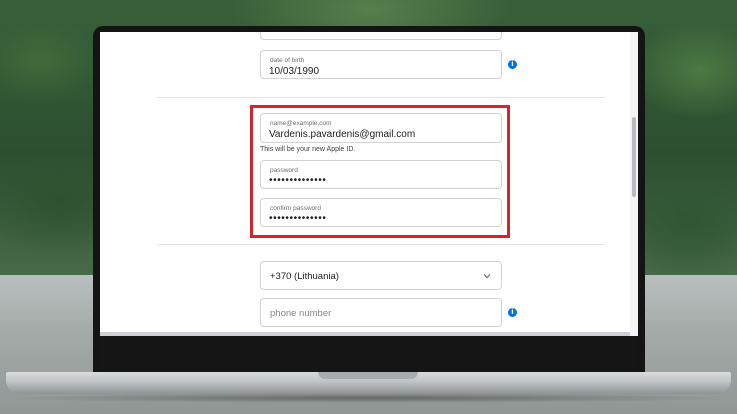  I want to click on phone-number-placeholder: phone number, so click(301, 313).